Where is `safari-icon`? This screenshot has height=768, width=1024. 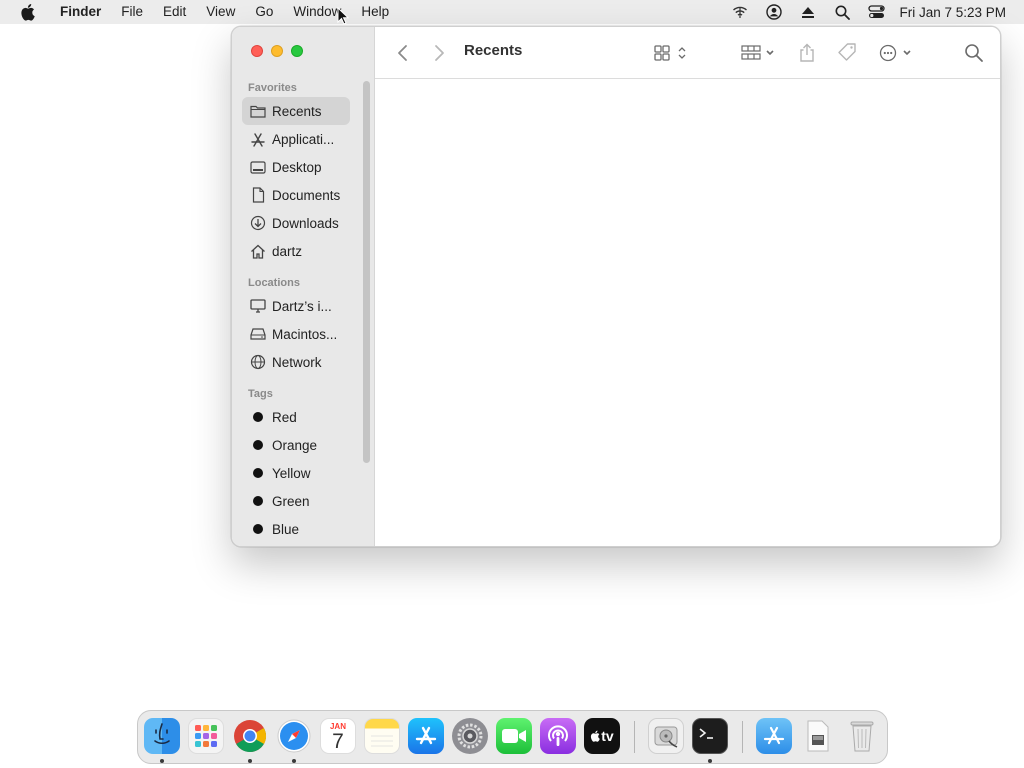
safari-icon is located at coordinates (294, 736).